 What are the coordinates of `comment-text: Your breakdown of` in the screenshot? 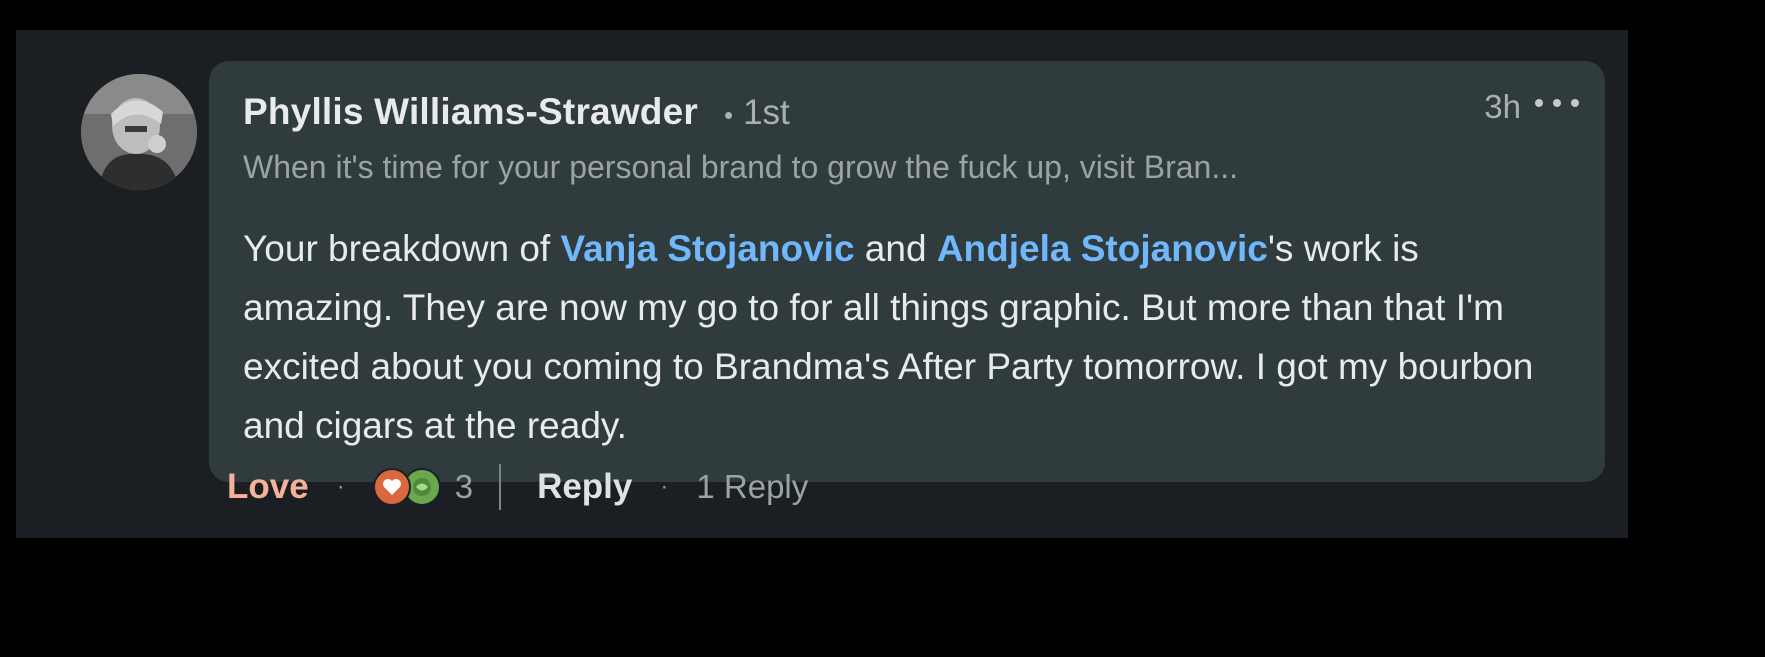 It's located at (402, 248).